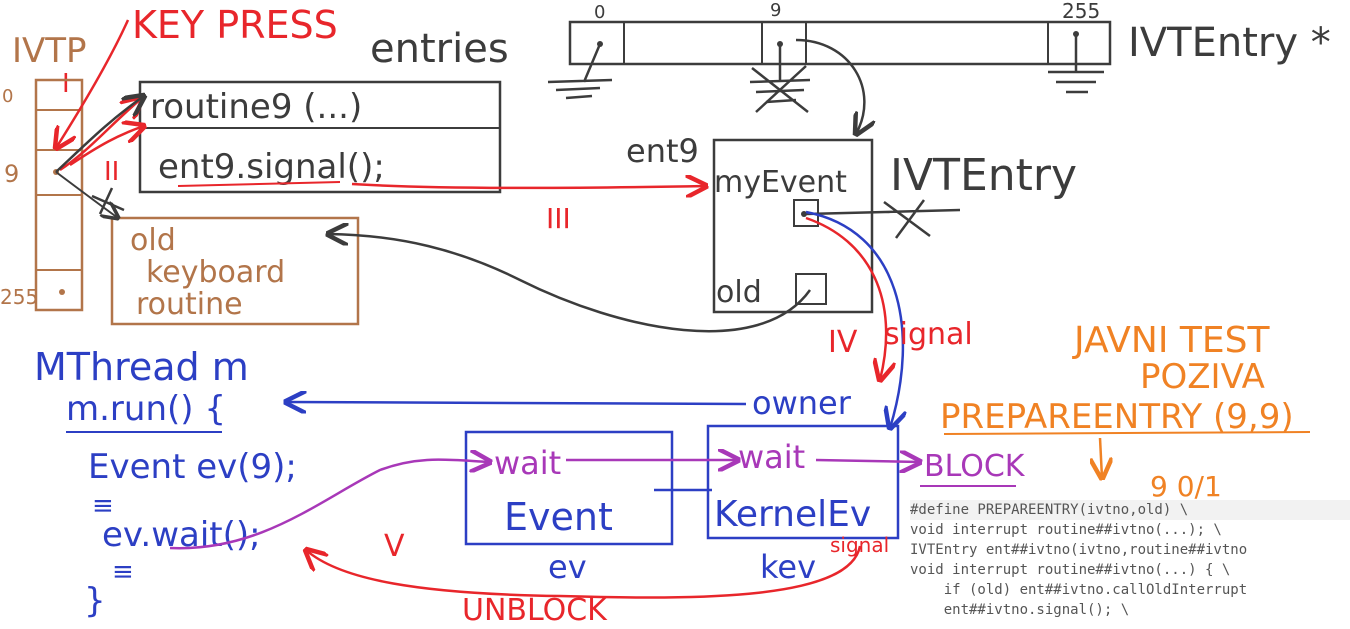  What do you see at coordinates (662, 151) in the screenshot?
I see `ent9-label: ent9` at bounding box center [662, 151].